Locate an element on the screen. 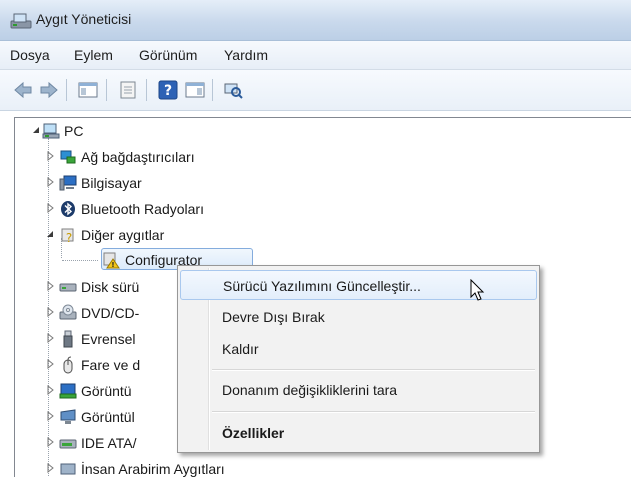 The height and width of the screenshot is (477, 631). context-item-properties: Özellikler is located at coordinates (358, 433).